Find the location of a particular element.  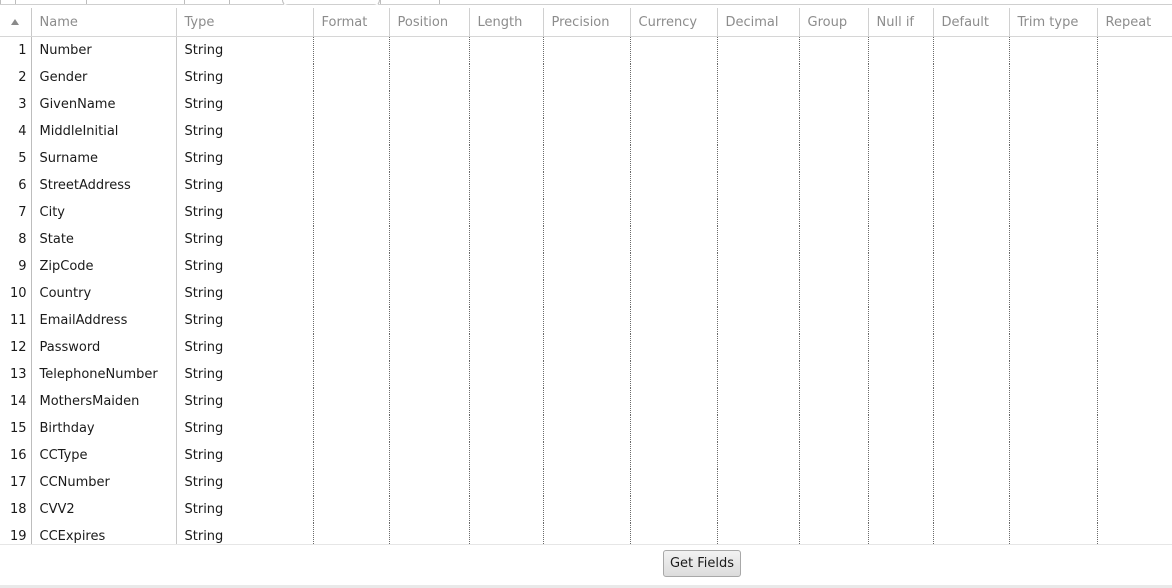

table-row: 15 Birthday String is located at coordinates (586, 428).